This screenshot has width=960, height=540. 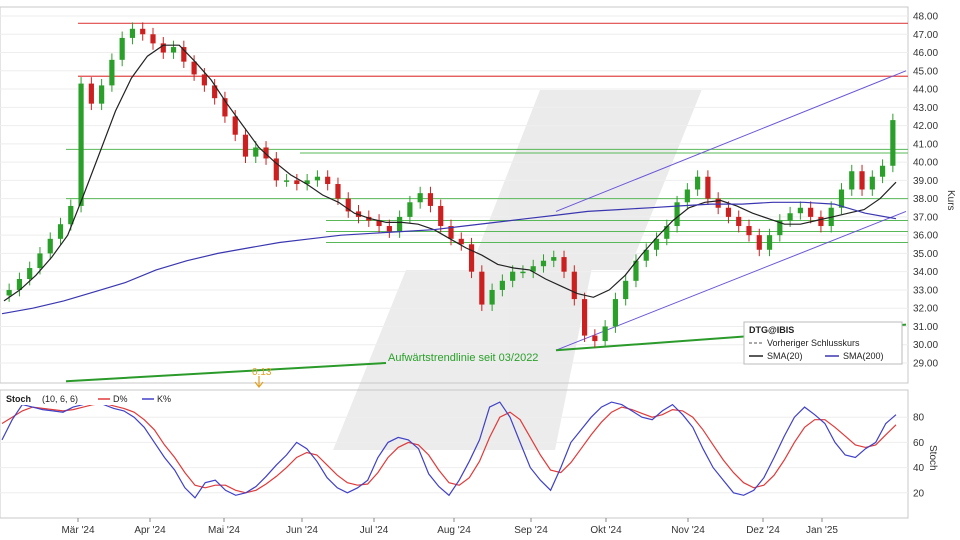 What do you see at coordinates (302, 530) in the screenshot?
I see `x-tick-label: Jun '24` at bounding box center [302, 530].